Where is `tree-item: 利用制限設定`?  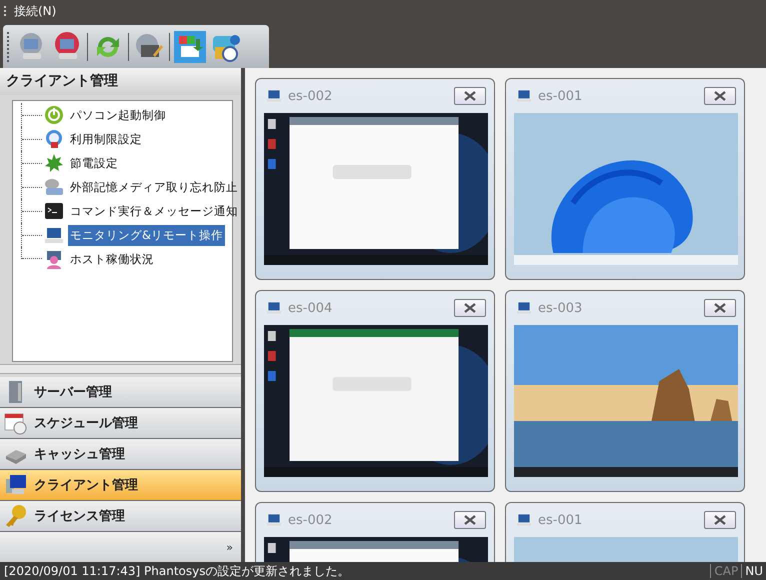 tree-item: 利用制限設定 is located at coordinates (106, 139).